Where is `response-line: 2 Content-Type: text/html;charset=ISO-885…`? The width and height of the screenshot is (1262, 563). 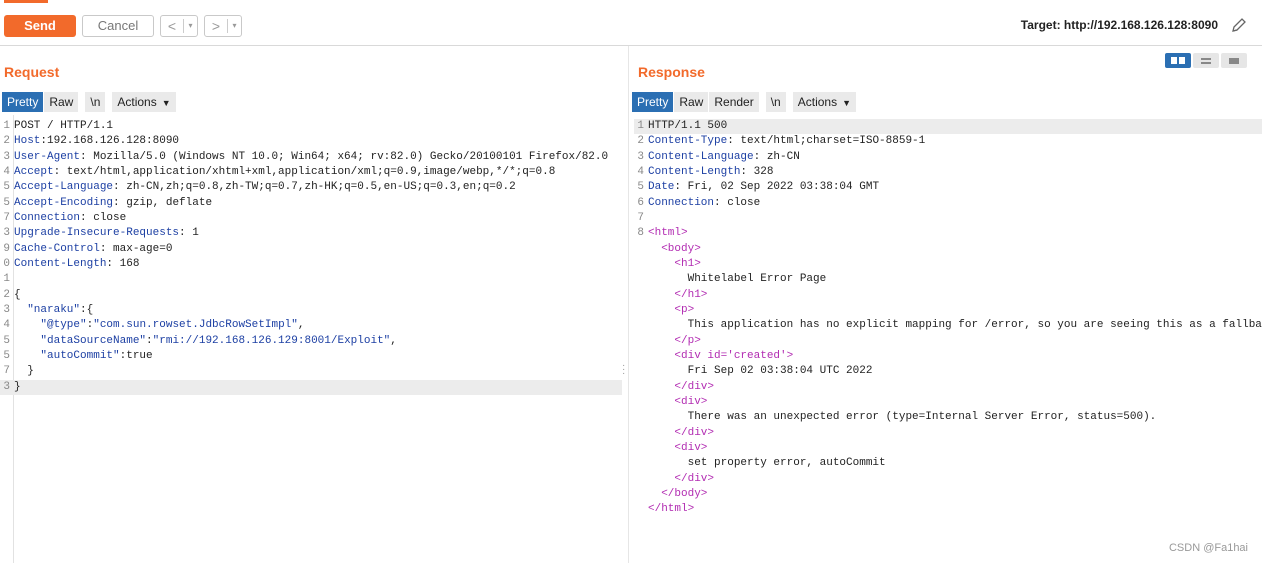 response-line: 2 Content-Type: text/html;charset=ISO-885… is located at coordinates (948, 141).